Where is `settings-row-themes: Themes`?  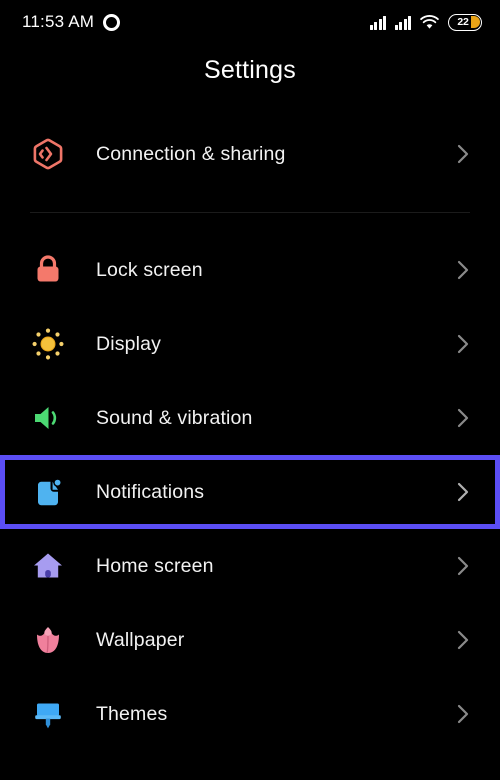 settings-row-themes: Themes is located at coordinates (250, 714).